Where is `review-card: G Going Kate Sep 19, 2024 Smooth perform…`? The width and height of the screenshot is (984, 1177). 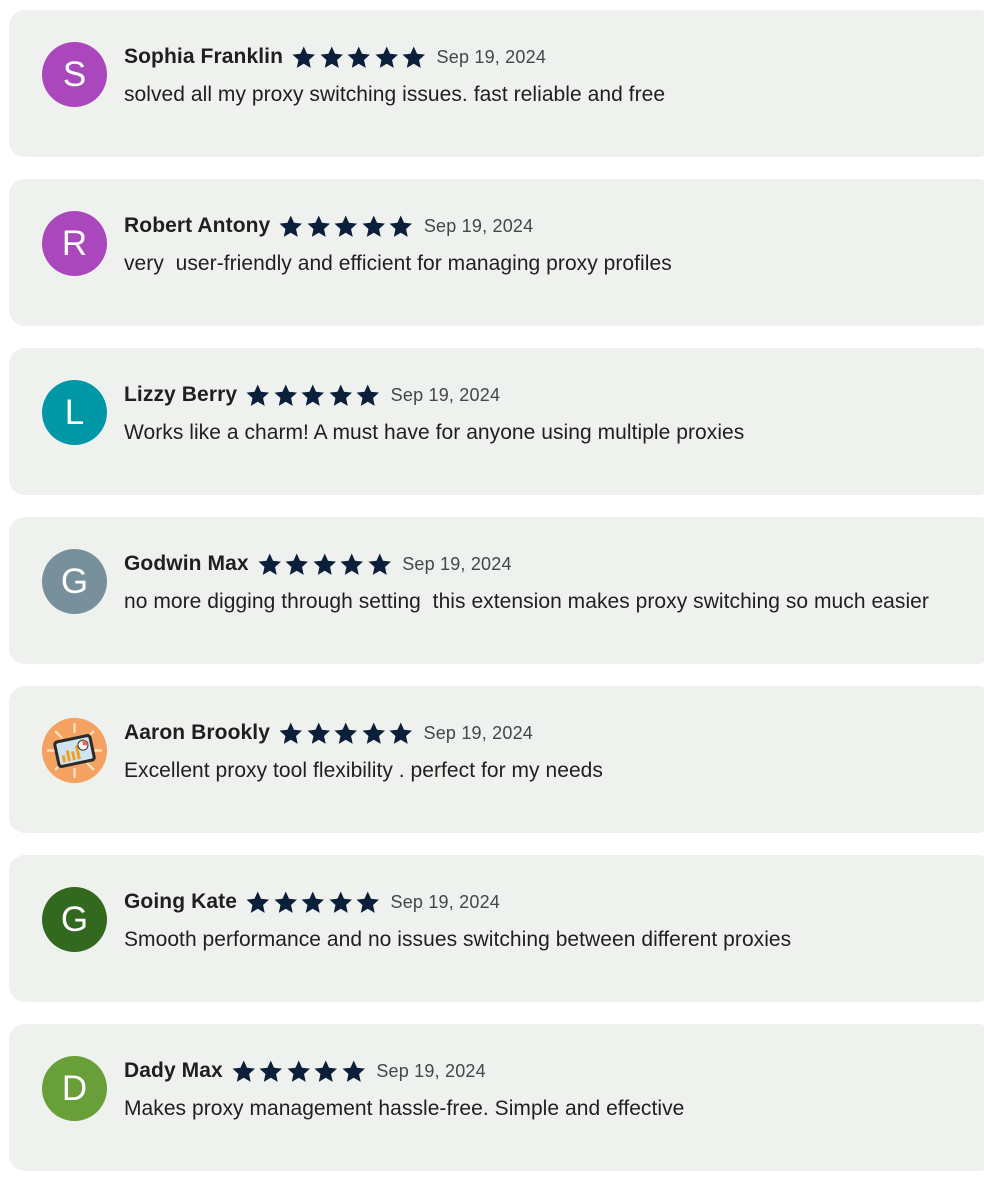
review-card: G Going Kate Sep 19, 2024 Smooth perform… is located at coordinates (496, 928).